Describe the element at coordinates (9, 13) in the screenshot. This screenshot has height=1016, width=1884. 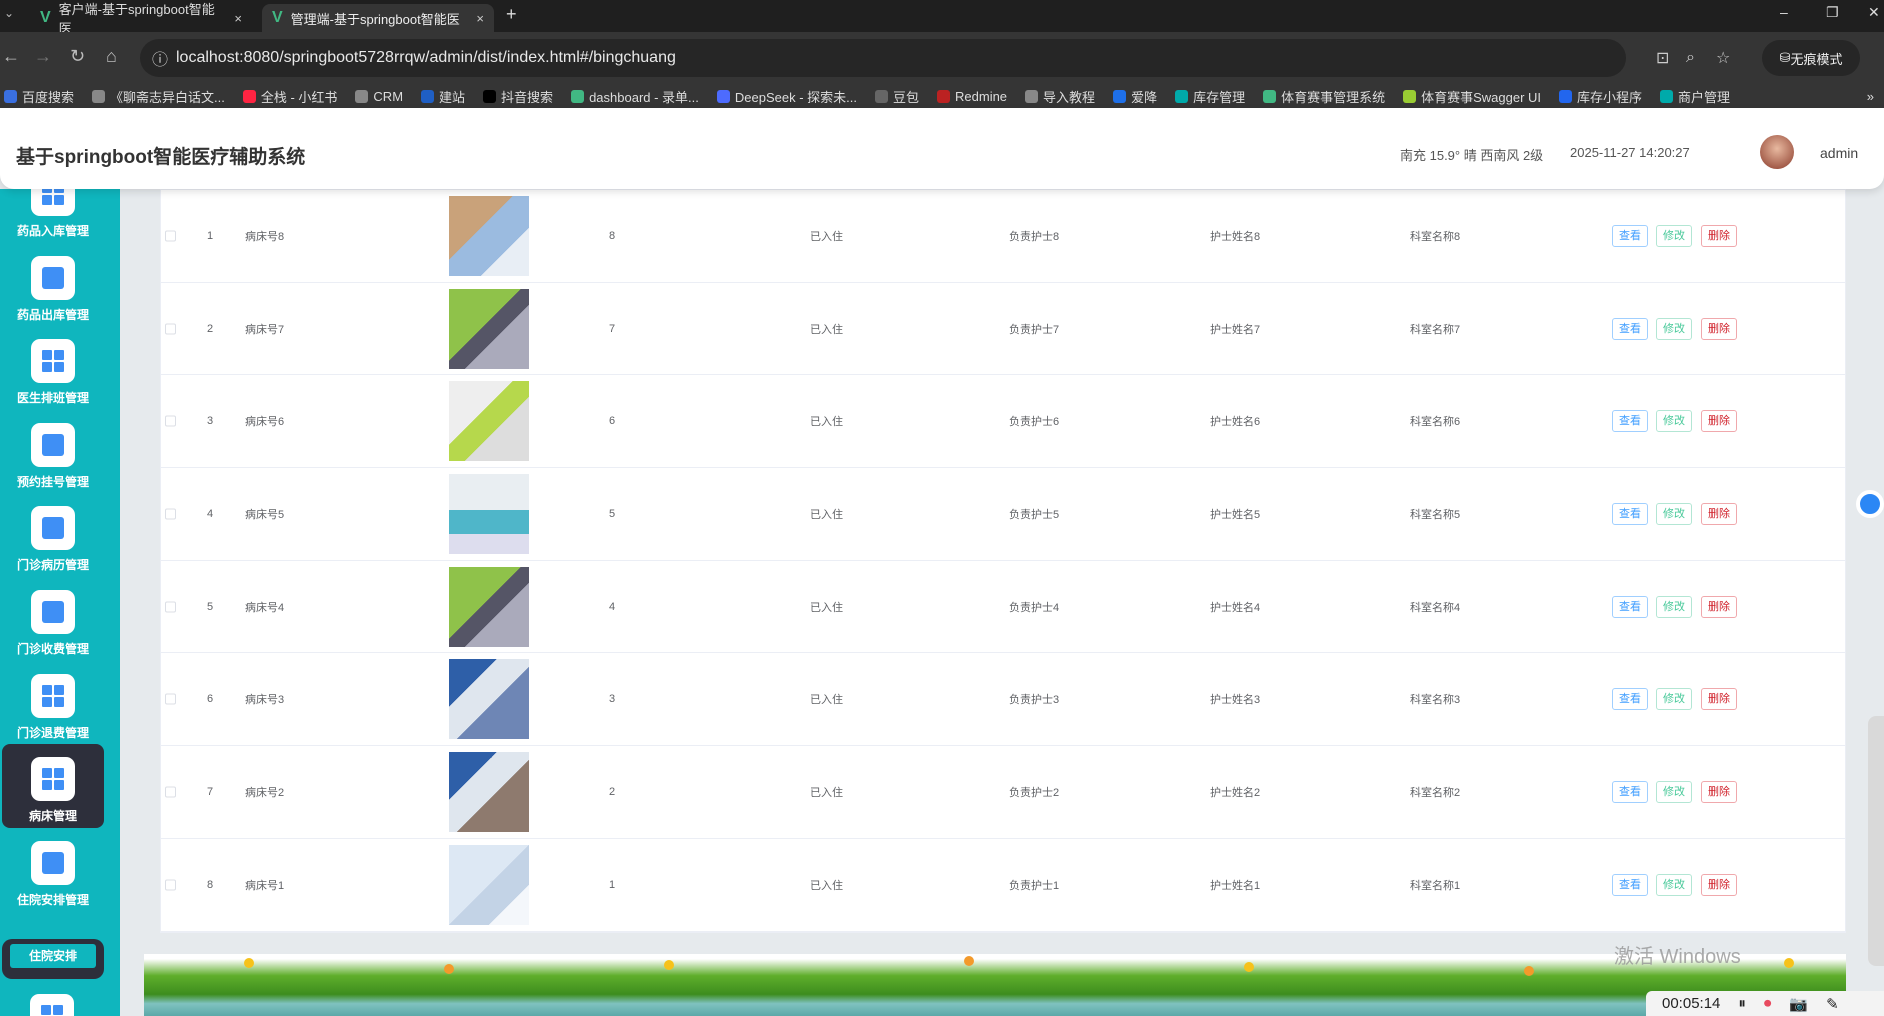
I see `tab-list-icon: ⌄` at that location.